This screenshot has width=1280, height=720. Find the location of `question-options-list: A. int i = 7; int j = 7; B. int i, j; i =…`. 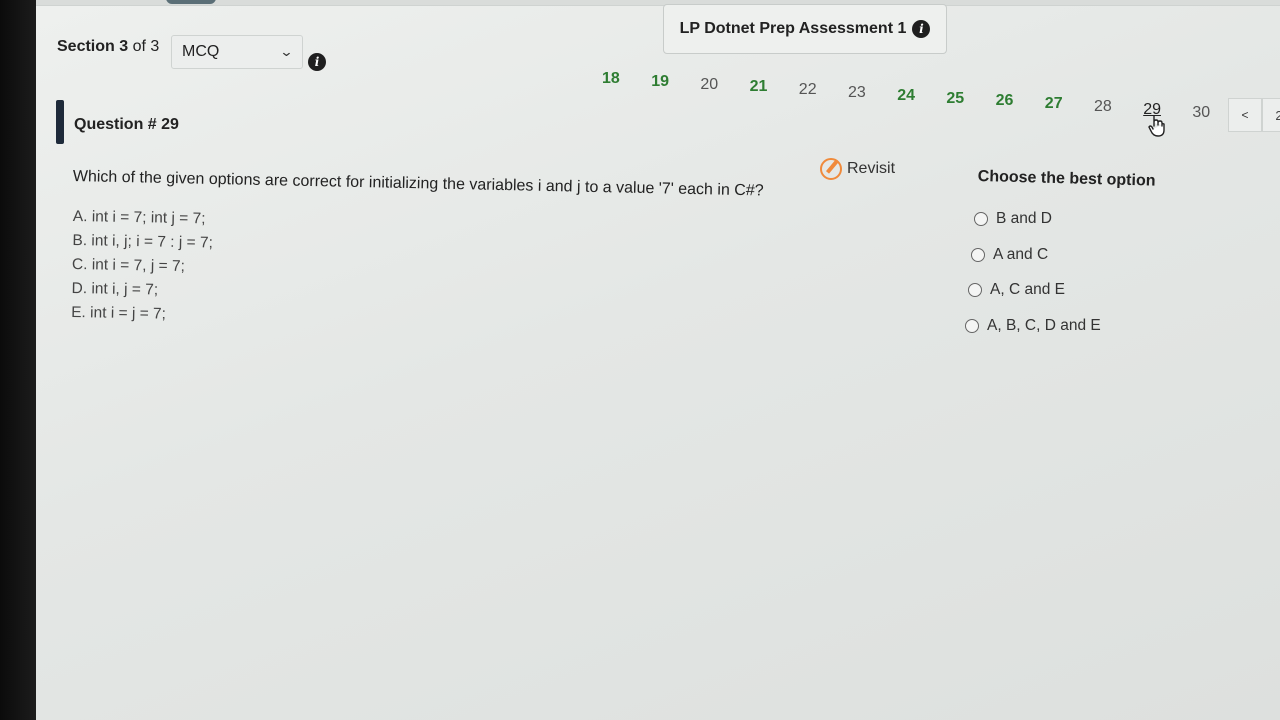

question-options-list: A. int i = 7; int j = 7; B. int i, j; i =… is located at coordinates (142, 269).